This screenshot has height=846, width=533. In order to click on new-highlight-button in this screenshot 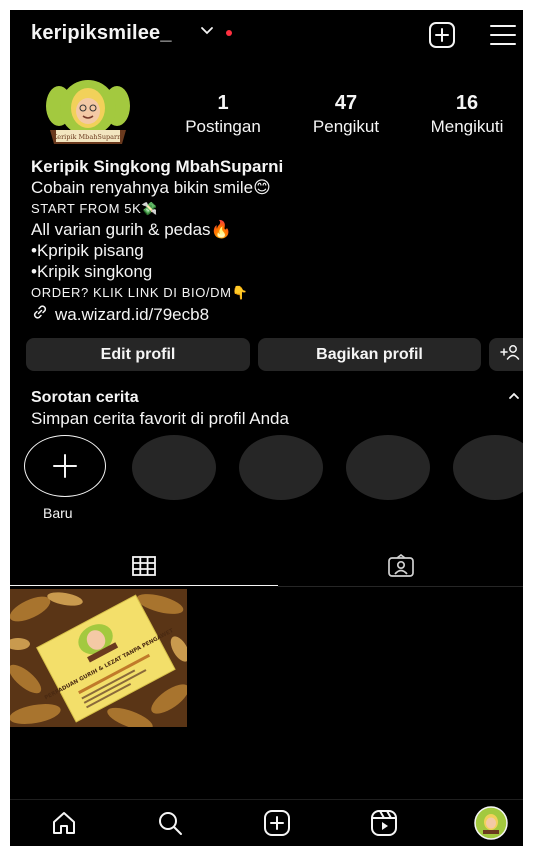, I will do `click(65, 466)`.